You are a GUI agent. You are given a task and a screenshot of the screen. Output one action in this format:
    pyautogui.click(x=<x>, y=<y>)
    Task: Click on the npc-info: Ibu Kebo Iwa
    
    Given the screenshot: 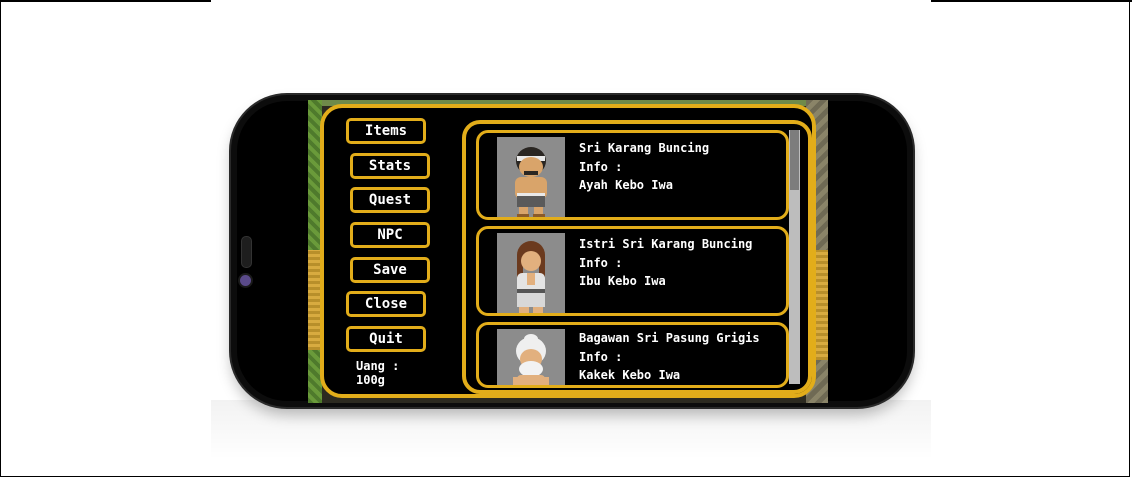 What is the action you would take?
    pyautogui.click(x=622, y=281)
    